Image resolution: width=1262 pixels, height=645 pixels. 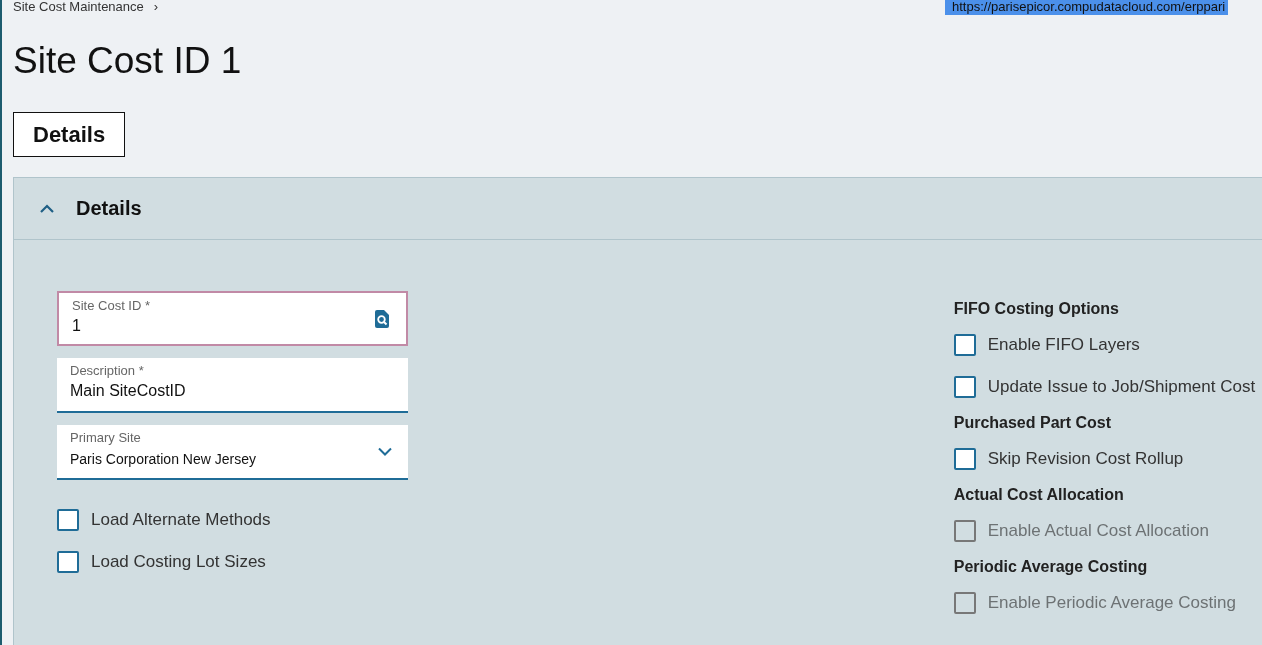 I want to click on input-field: Site Cost ID * 1, so click(x=232, y=318).